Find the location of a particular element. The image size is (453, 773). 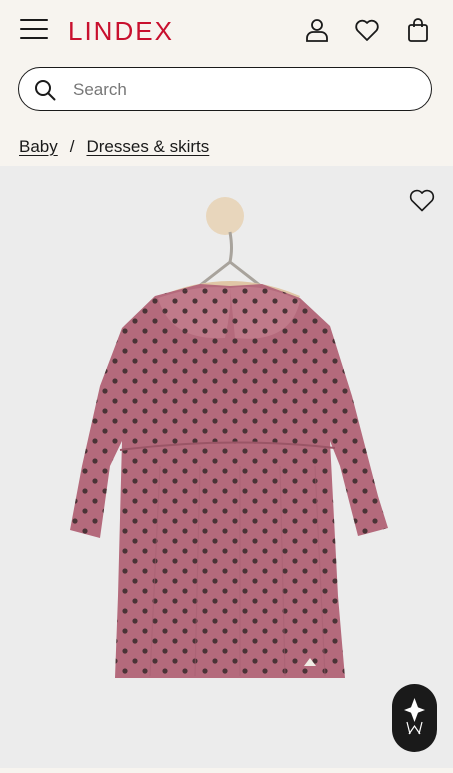

breadcrumb-link-dresses-skirts: Dresses & skirts is located at coordinates (147, 146).